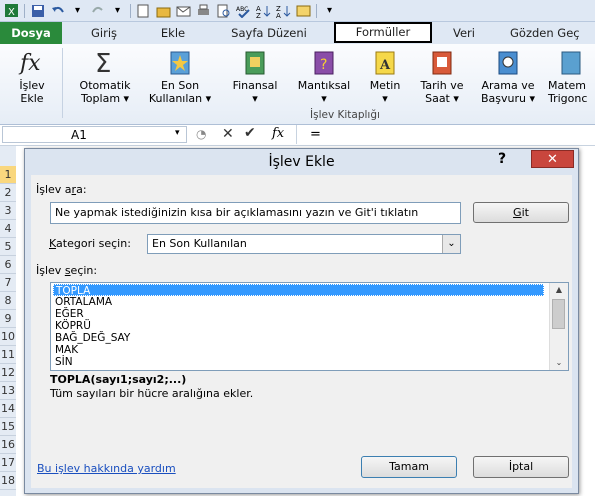  I want to click on chevron-down-icon: ⌄, so click(451, 244).